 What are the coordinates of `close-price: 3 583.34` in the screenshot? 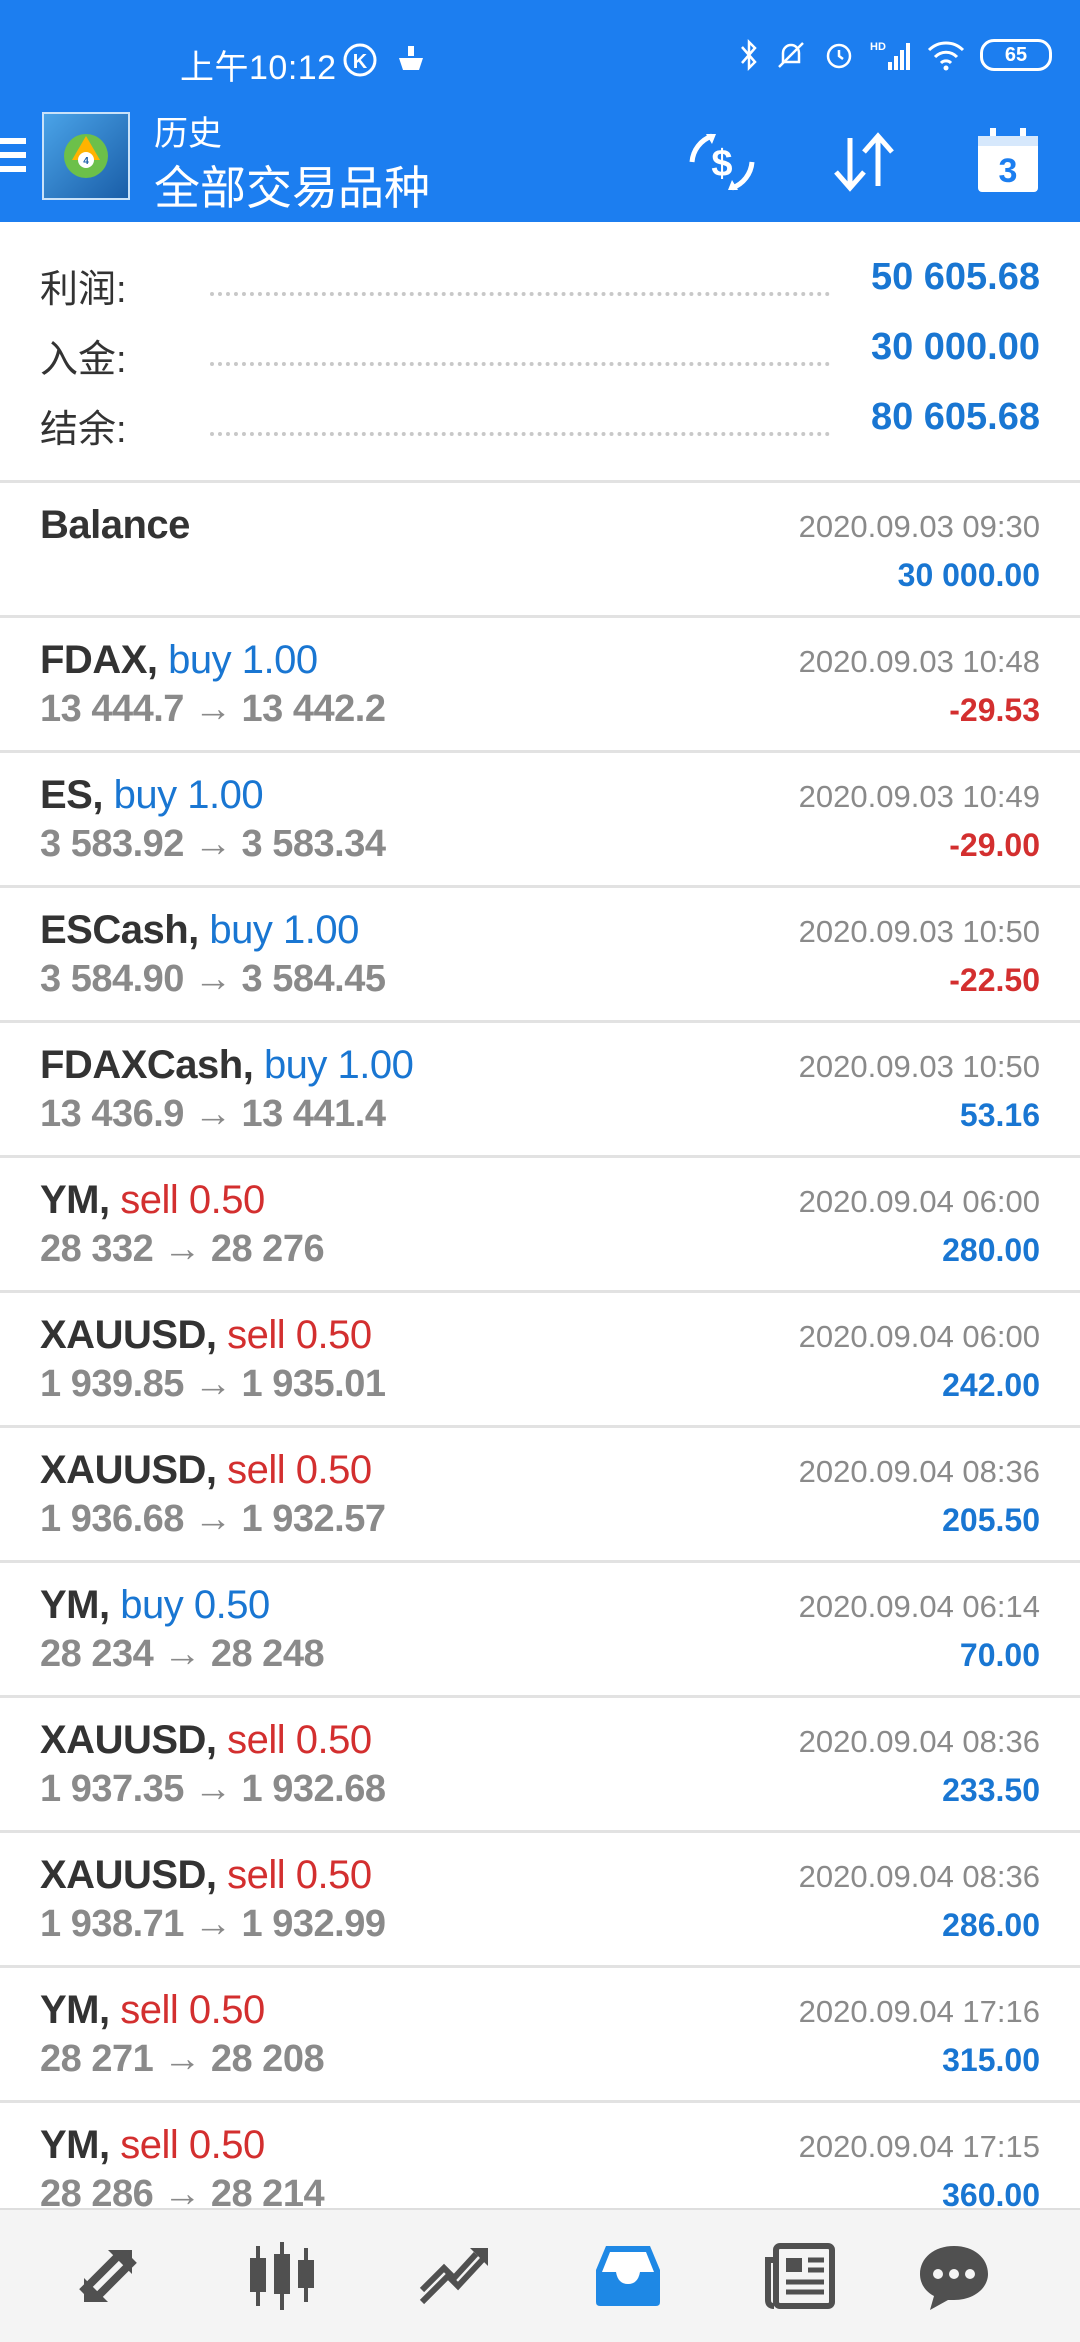 It's located at (313, 844).